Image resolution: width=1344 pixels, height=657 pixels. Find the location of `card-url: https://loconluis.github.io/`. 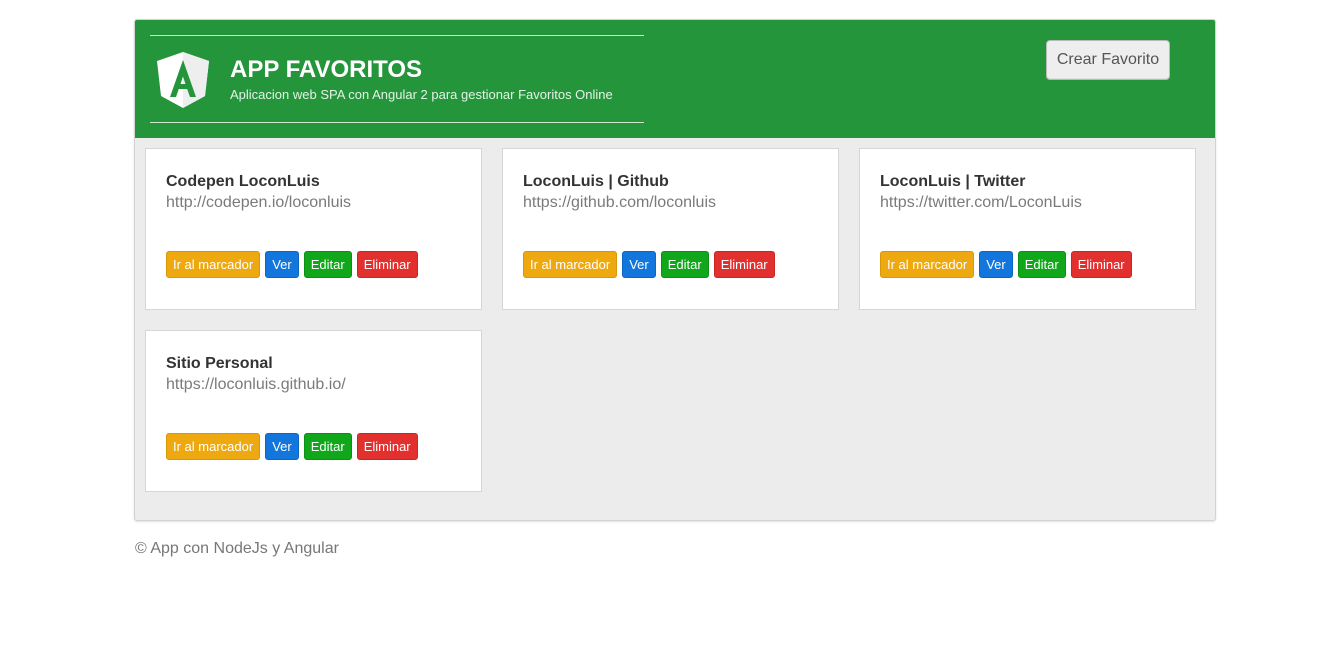

card-url: https://loconluis.github.io/ is located at coordinates (256, 384).